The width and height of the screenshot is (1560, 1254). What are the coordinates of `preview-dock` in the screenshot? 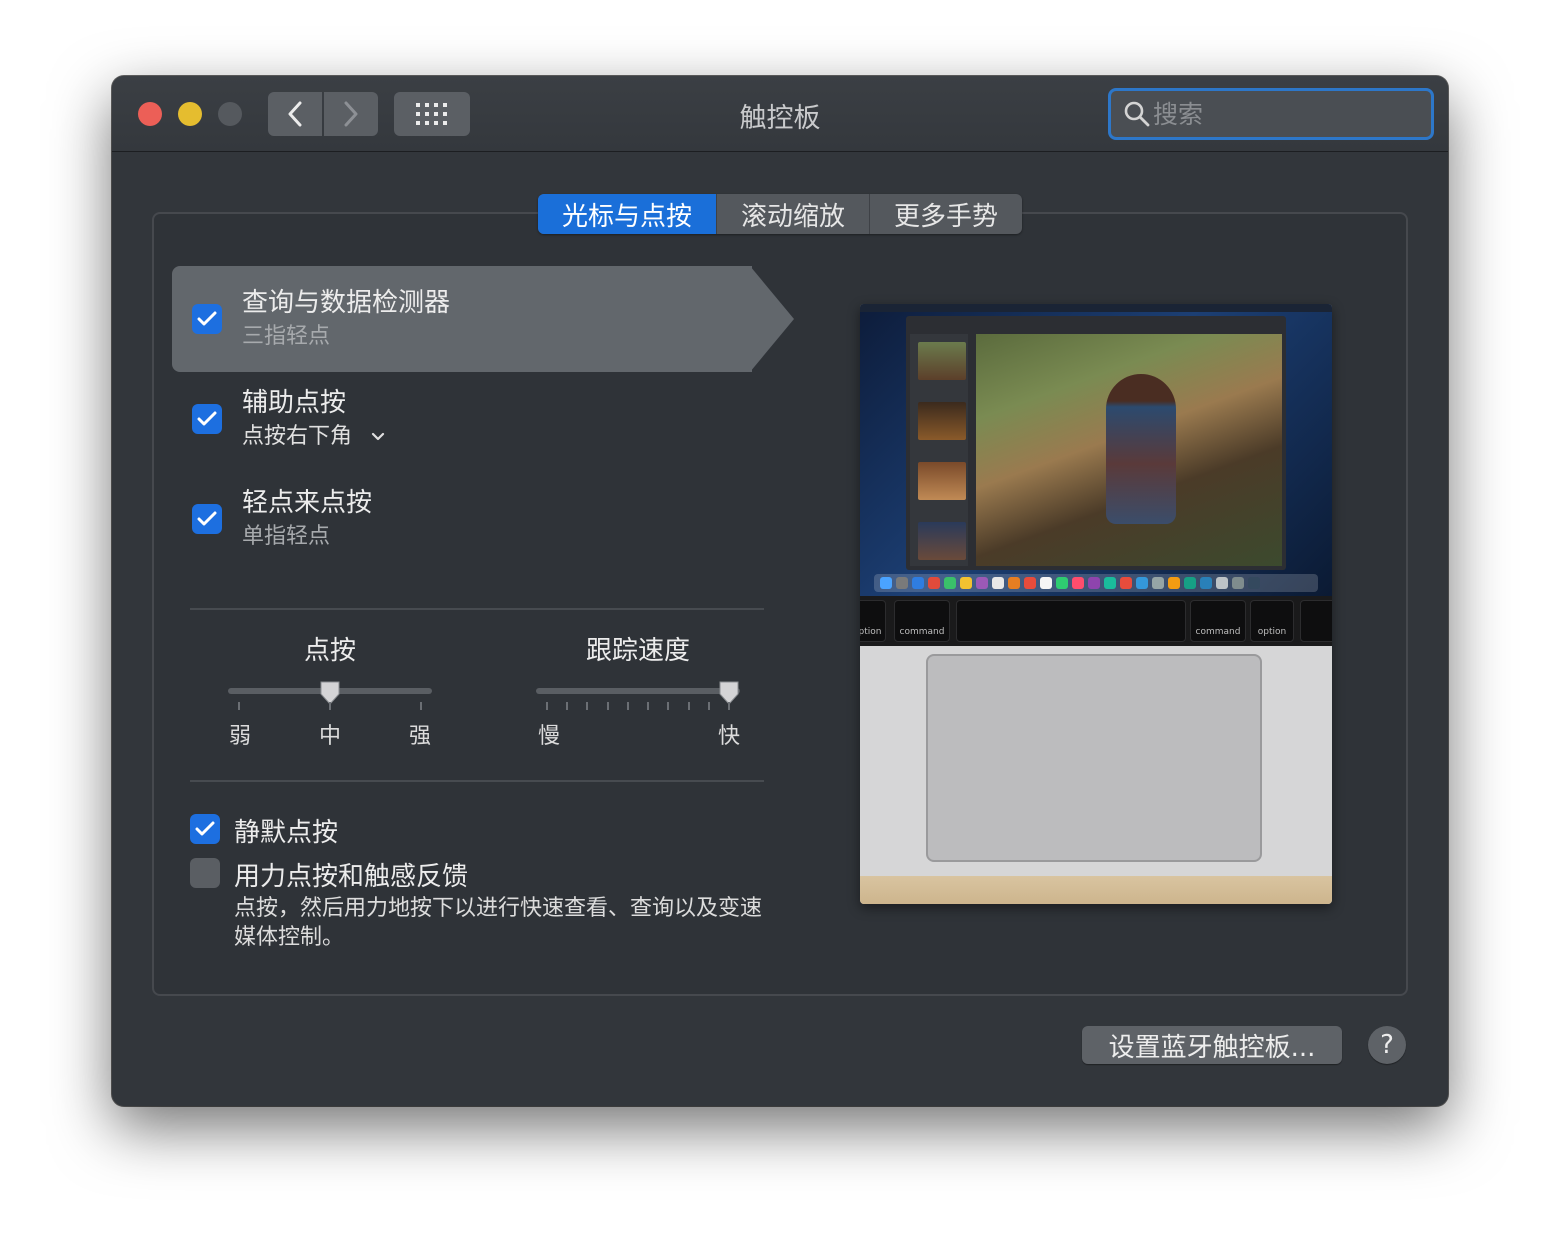 It's located at (1096, 583).